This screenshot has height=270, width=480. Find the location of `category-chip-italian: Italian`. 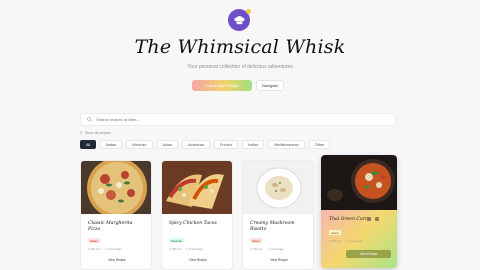

category-chip-italian: Italian is located at coordinates (111, 144).